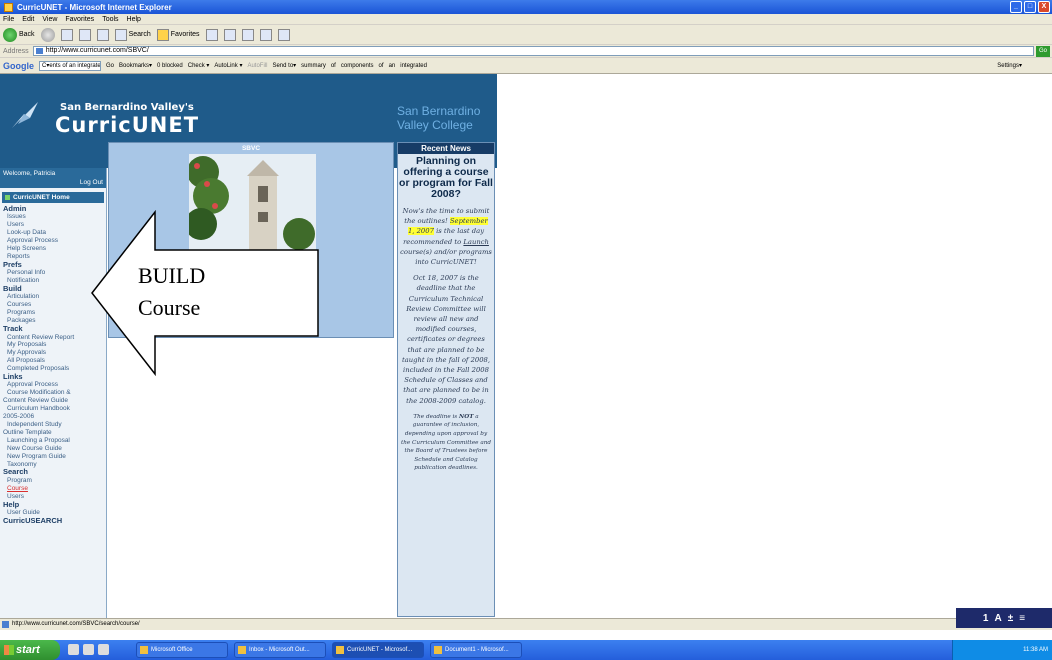 This screenshot has height=660, width=1052. What do you see at coordinates (54, 409) in the screenshot?
I see `sidebar-item-curriculum-handbook: Curriculum Handbook` at bounding box center [54, 409].